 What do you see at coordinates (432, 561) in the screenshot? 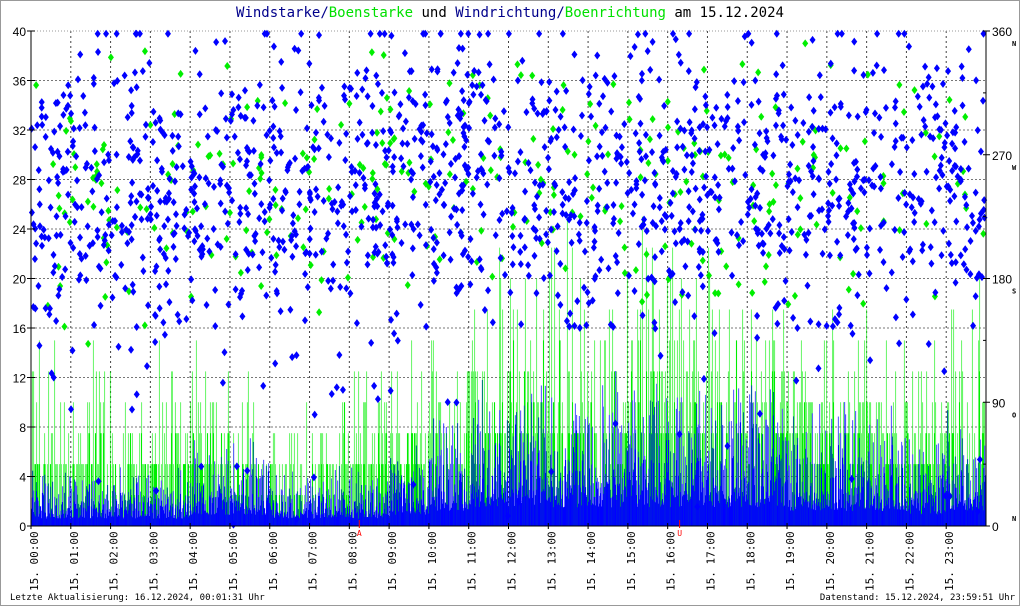
I see `x-tick-label: 15. 10:00` at bounding box center [432, 561].